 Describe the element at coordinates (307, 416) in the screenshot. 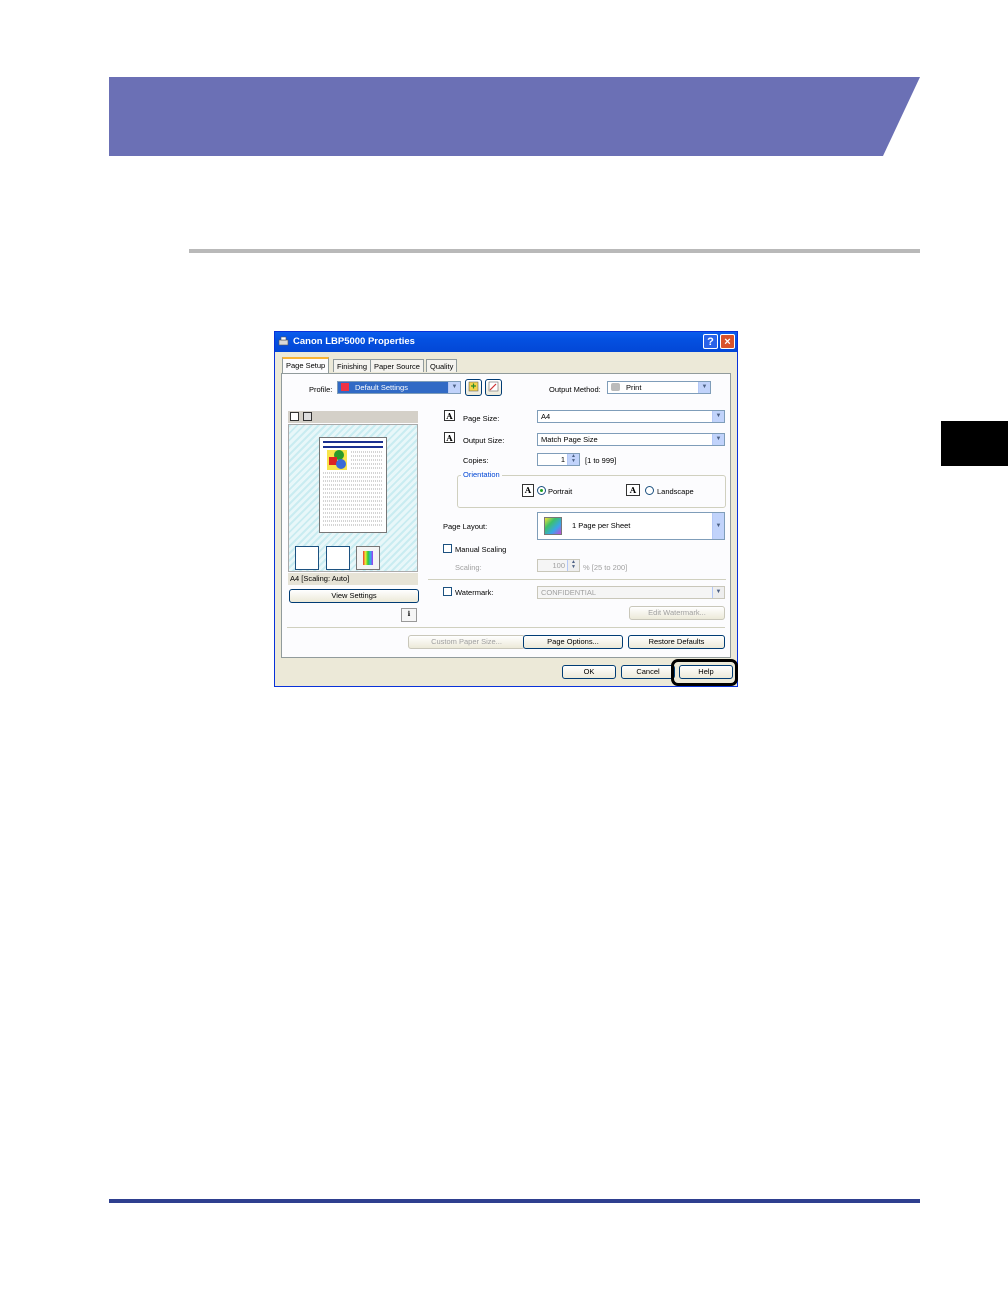

I see `preview-mode-printer-icon` at that location.